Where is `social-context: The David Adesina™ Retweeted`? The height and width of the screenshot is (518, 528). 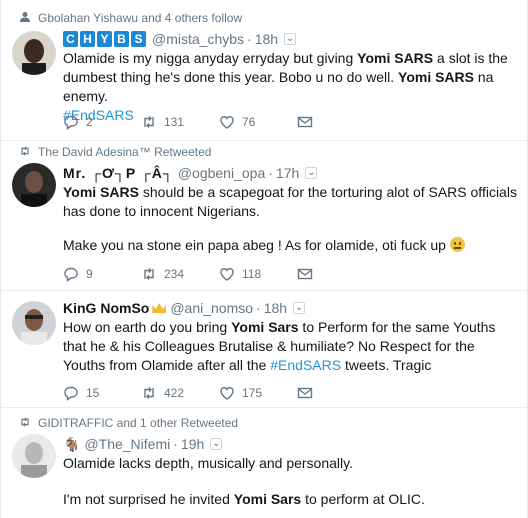
social-context: The David Adesina™ Retweeted is located at coordinates (116, 152).